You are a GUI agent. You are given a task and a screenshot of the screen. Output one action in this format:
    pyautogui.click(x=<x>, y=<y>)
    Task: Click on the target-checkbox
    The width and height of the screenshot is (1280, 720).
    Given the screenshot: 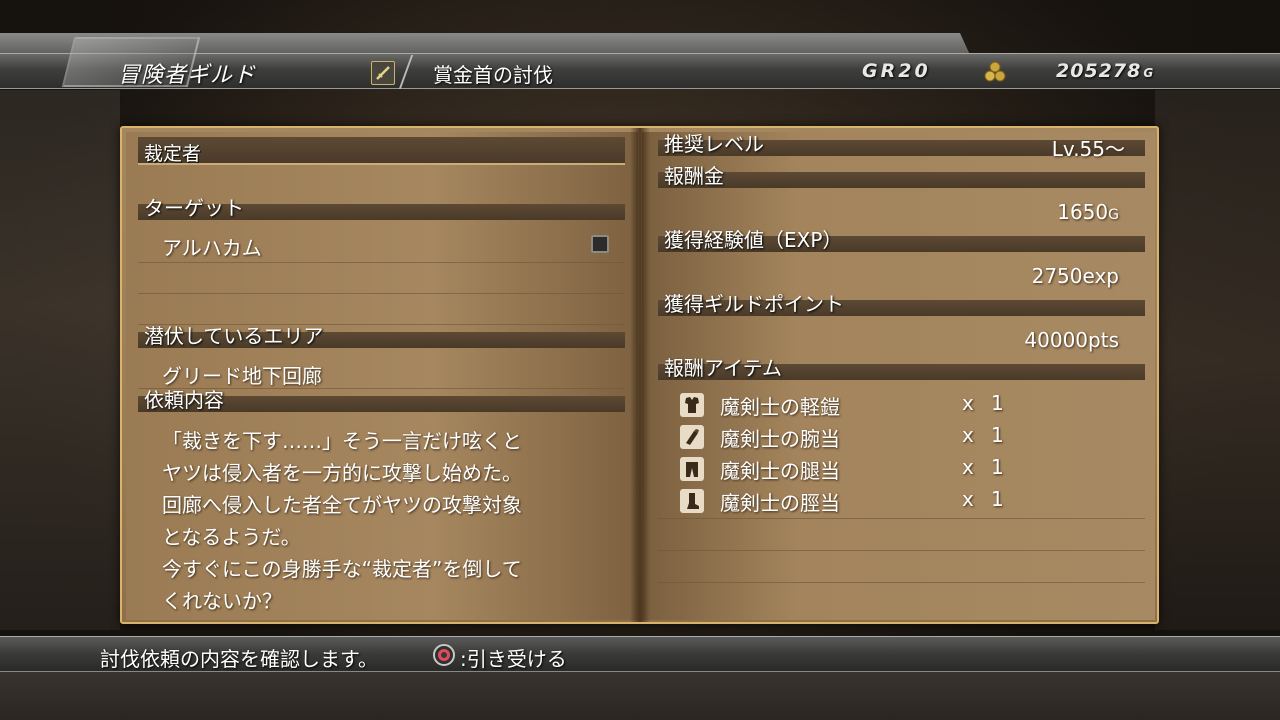 What is the action you would take?
    pyautogui.click(x=600, y=244)
    